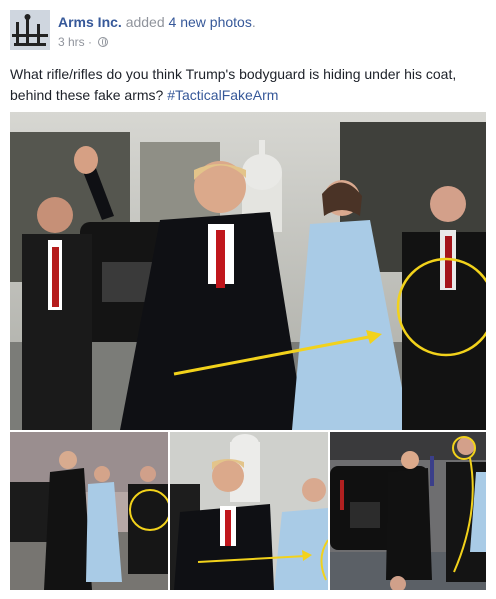 The image size is (496, 599). Describe the element at coordinates (103, 42) in the screenshot. I see `globe-icon` at that location.